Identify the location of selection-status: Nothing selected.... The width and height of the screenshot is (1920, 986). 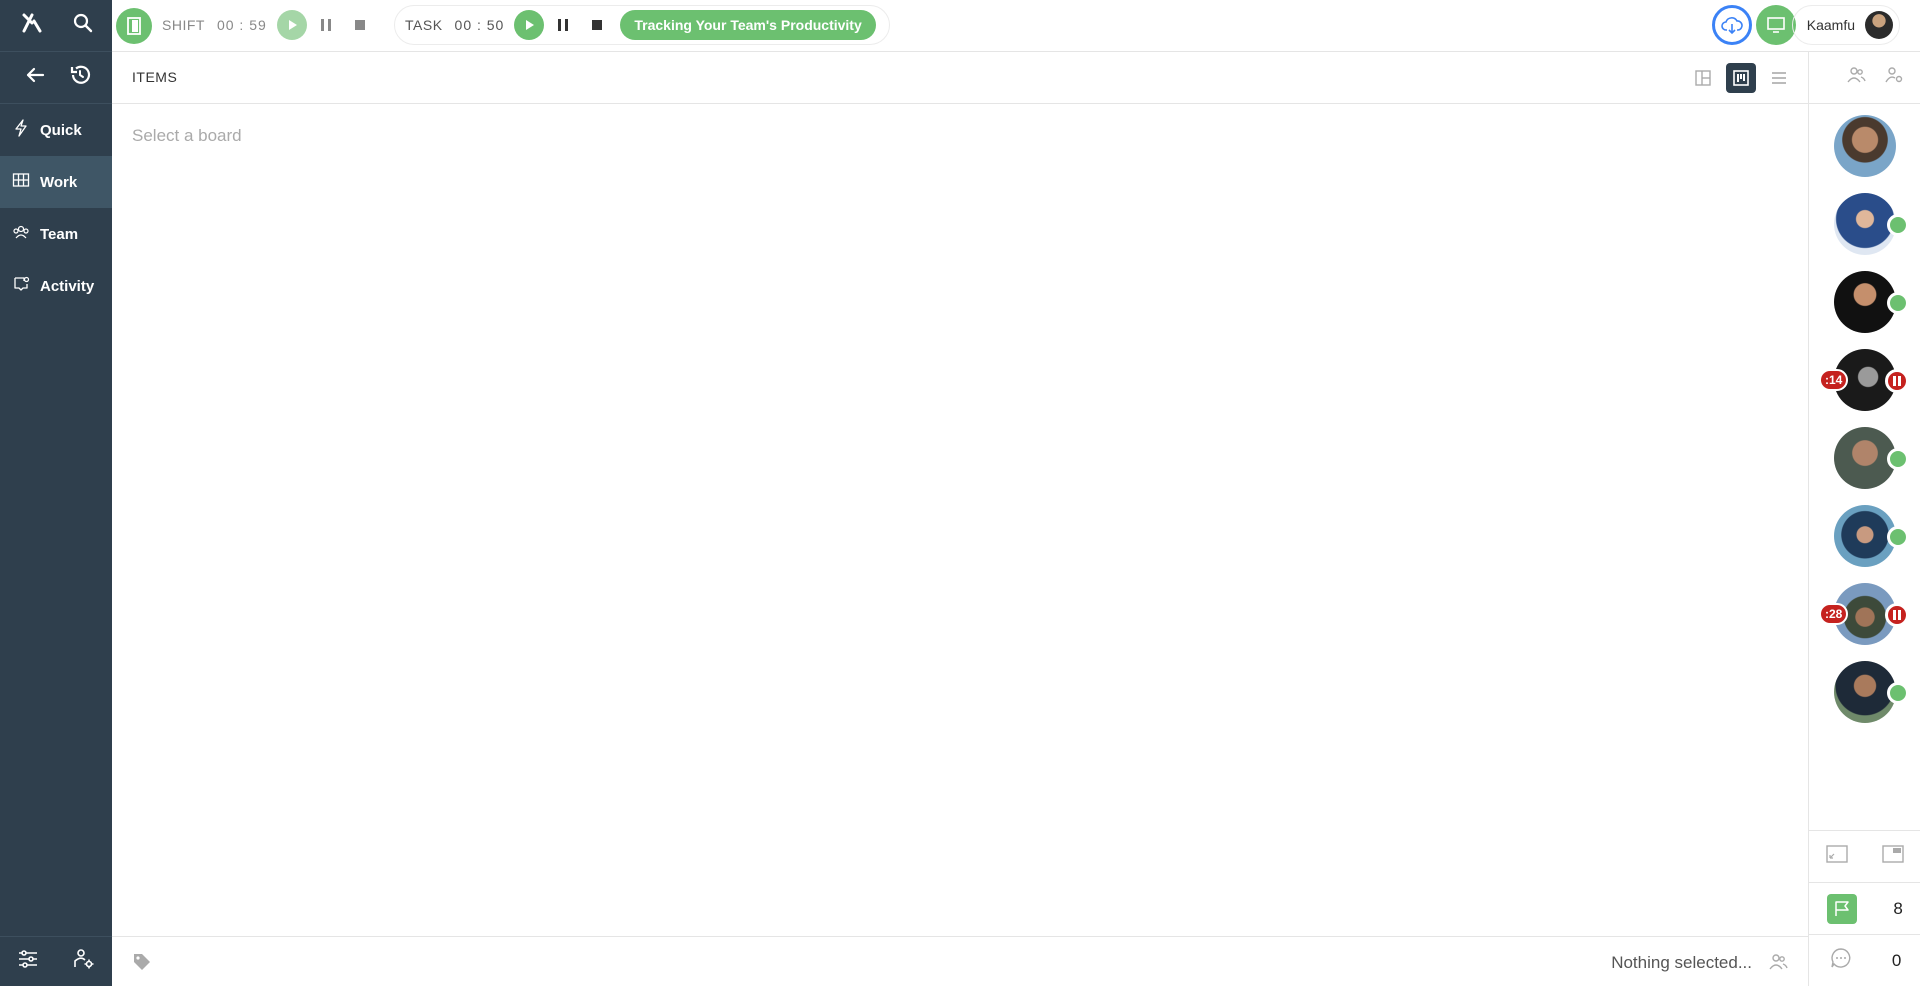
(1681, 962).